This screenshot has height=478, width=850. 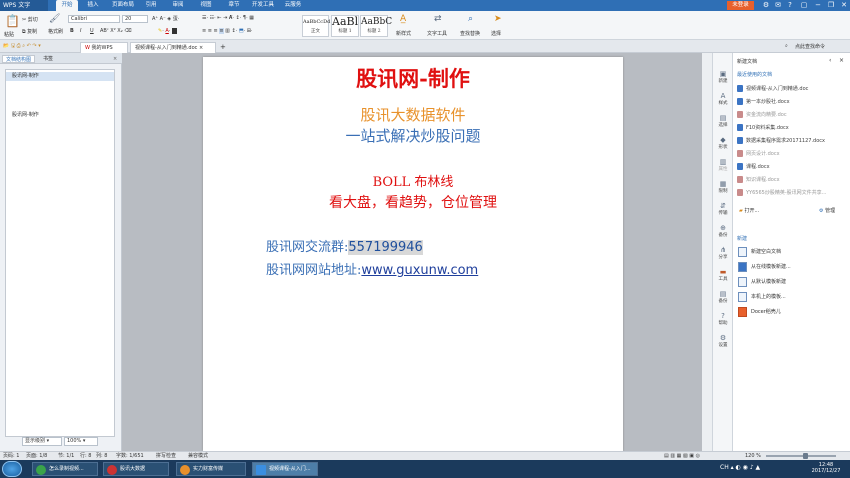 I want to click on close-nav-icon: ×, so click(x=115, y=59).